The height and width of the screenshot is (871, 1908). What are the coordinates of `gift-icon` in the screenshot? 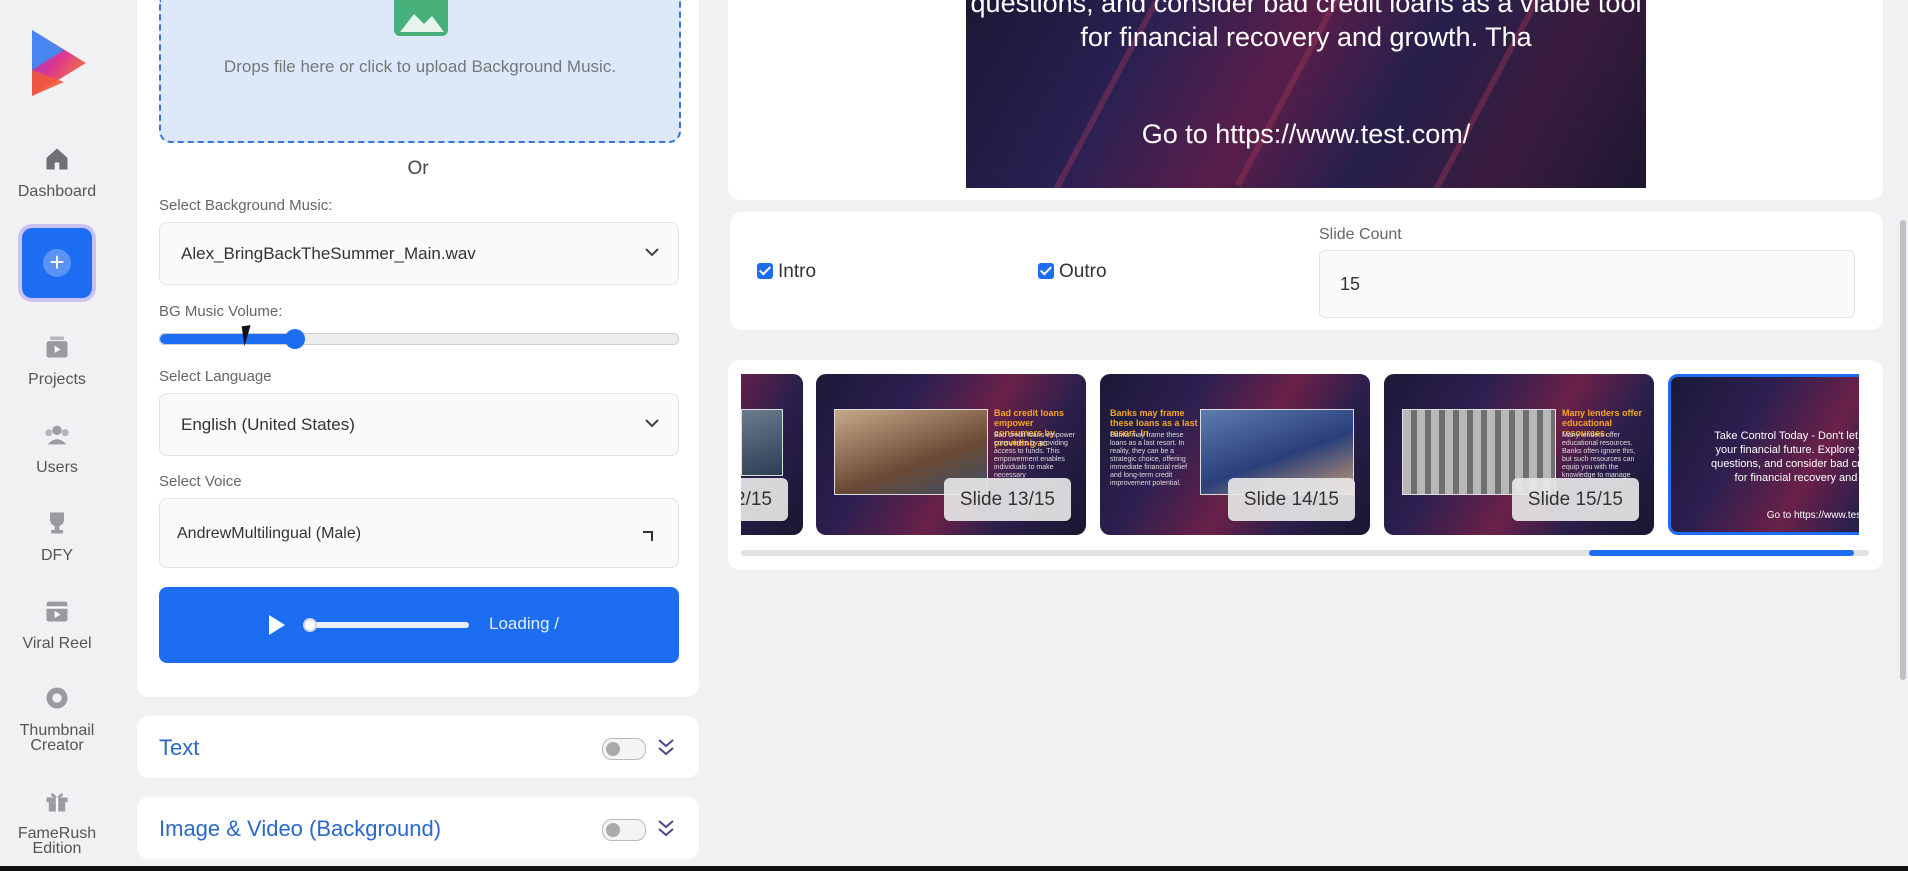 It's located at (57, 802).